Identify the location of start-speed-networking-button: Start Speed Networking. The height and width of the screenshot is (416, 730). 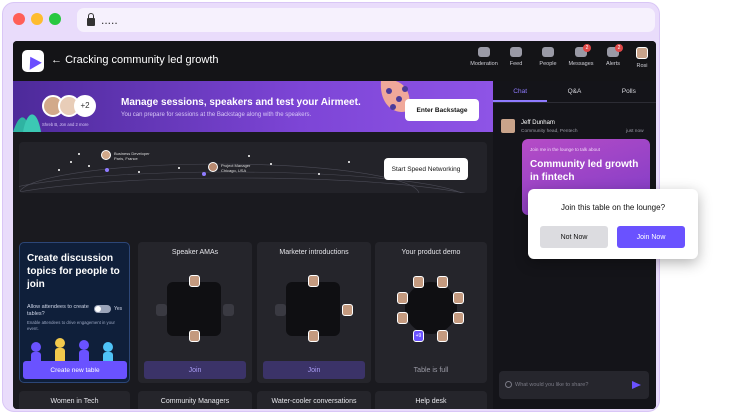
(426, 169).